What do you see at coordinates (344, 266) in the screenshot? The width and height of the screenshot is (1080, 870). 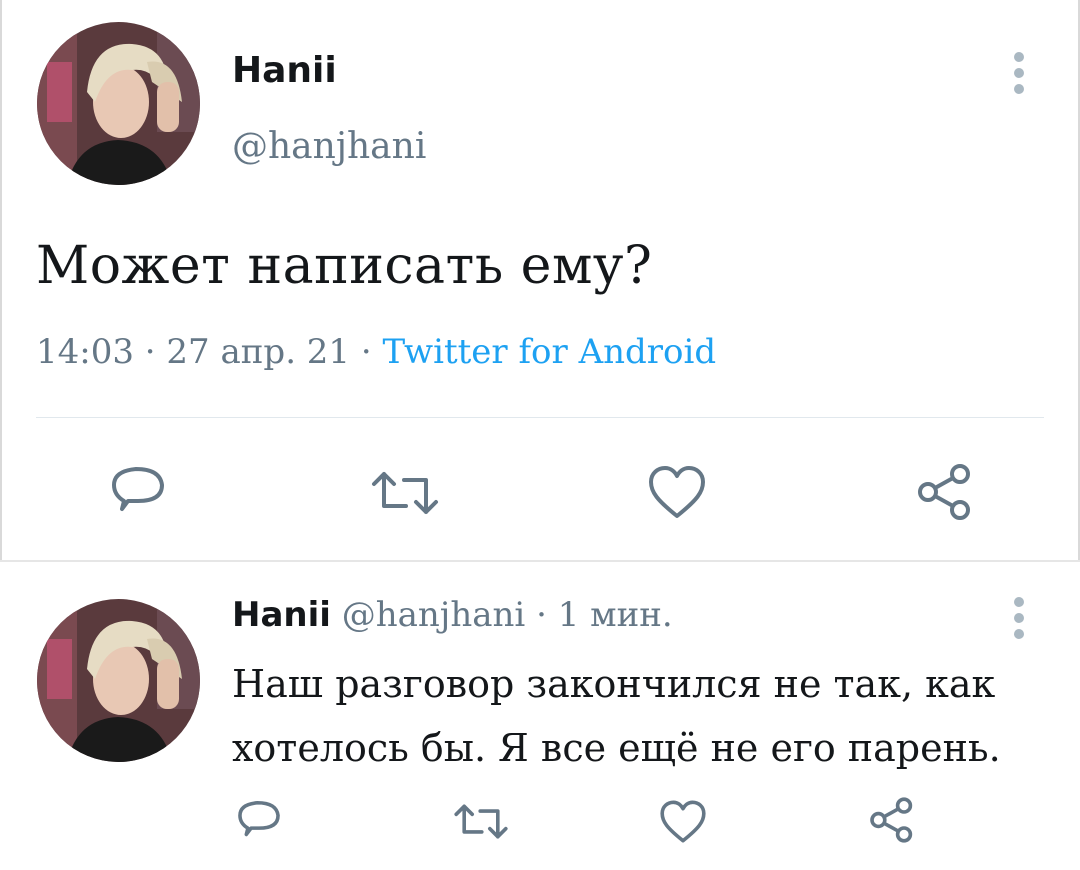 I see `tweet-text: Может написать ему?` at bounding box center [344, 266].